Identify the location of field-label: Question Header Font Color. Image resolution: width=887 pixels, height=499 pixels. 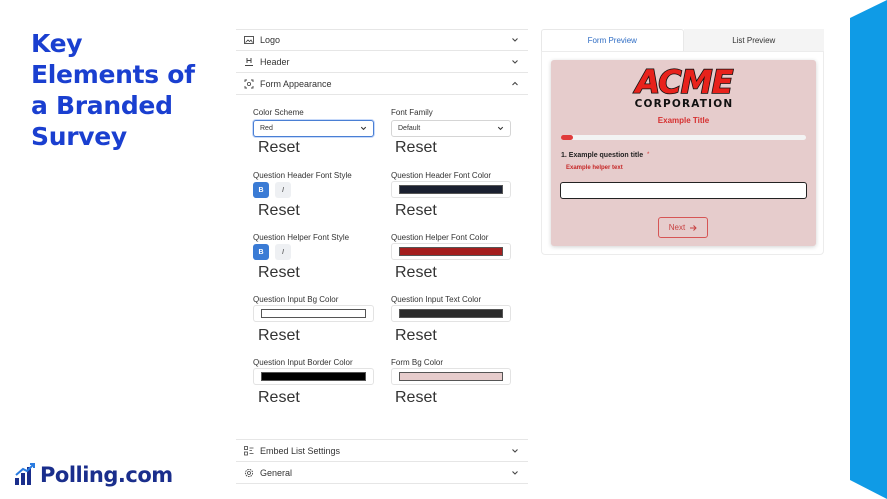
(441, 175).